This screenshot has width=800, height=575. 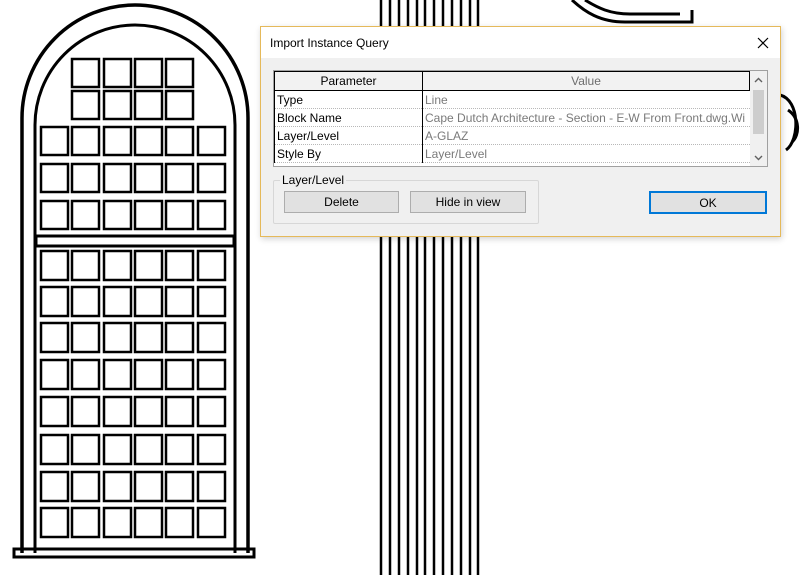 I want to click on dialog-titlebar: Import Instance Query, so click(x=520, y=42).